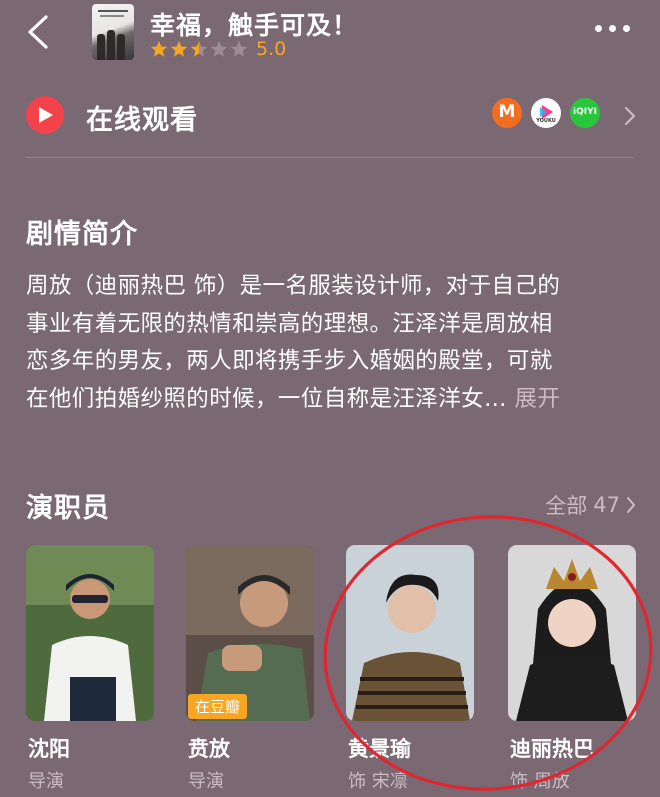 The image size is (660, 797). I want to click on play-icon, so click(45, 115).